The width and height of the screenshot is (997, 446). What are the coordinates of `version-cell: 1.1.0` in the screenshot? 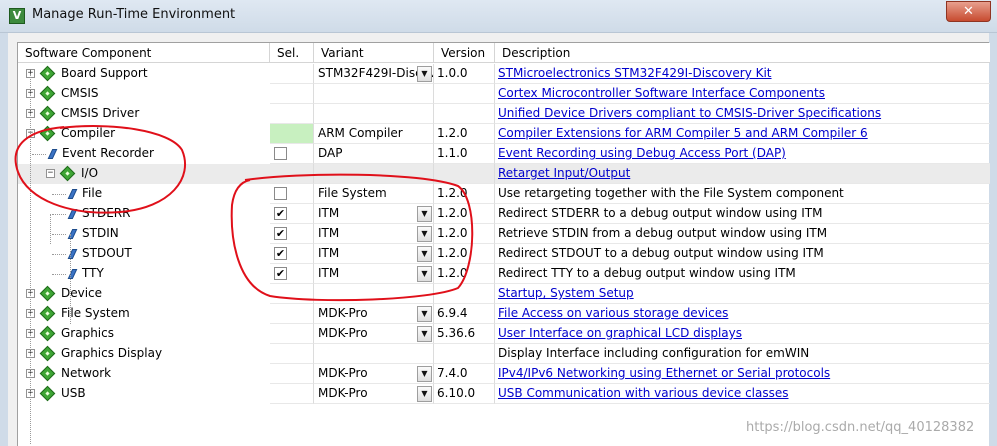 It's located at (464, 154).